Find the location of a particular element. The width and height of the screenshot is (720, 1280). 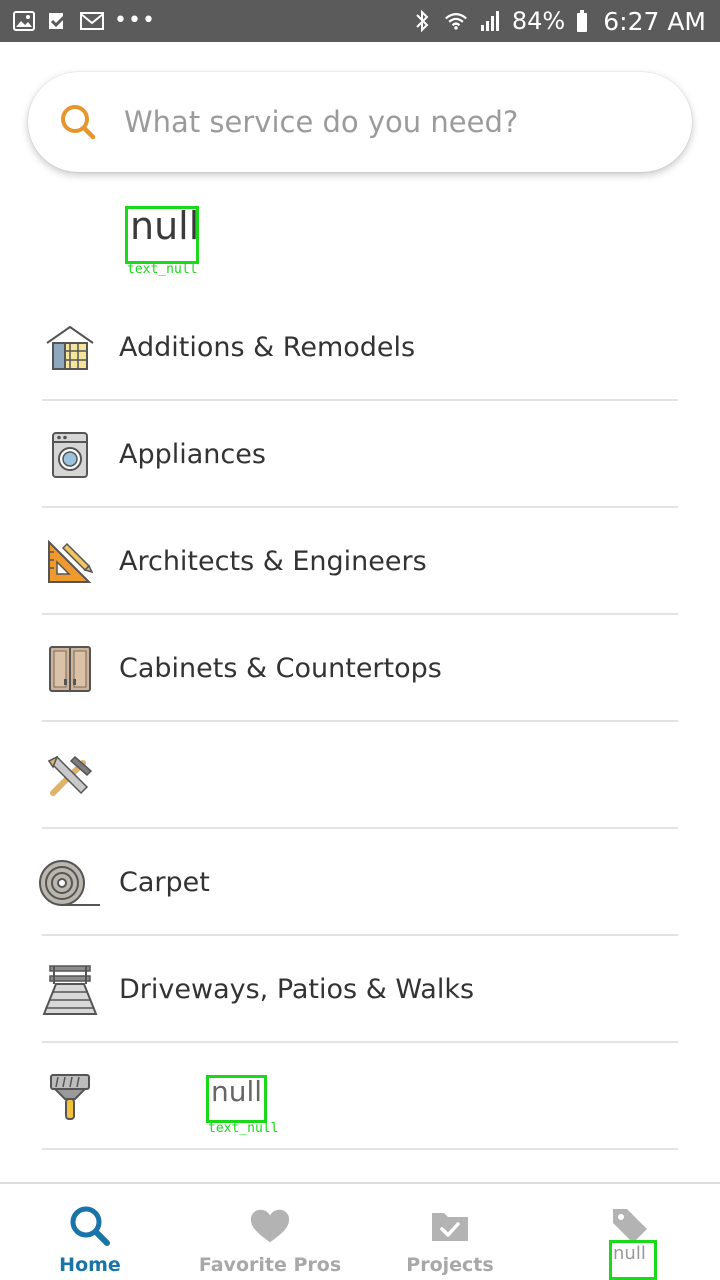

null-overlay-header: null is located at coordinates (162, 235).